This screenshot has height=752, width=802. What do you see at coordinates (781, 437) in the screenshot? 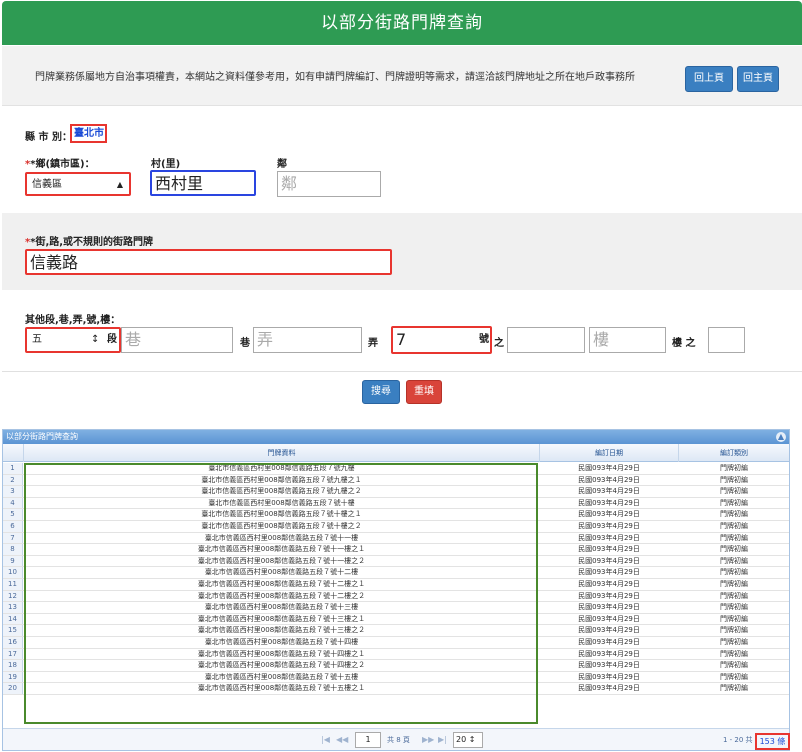
I see `collapse-icon: ▲` at bounding box center [781, 437].